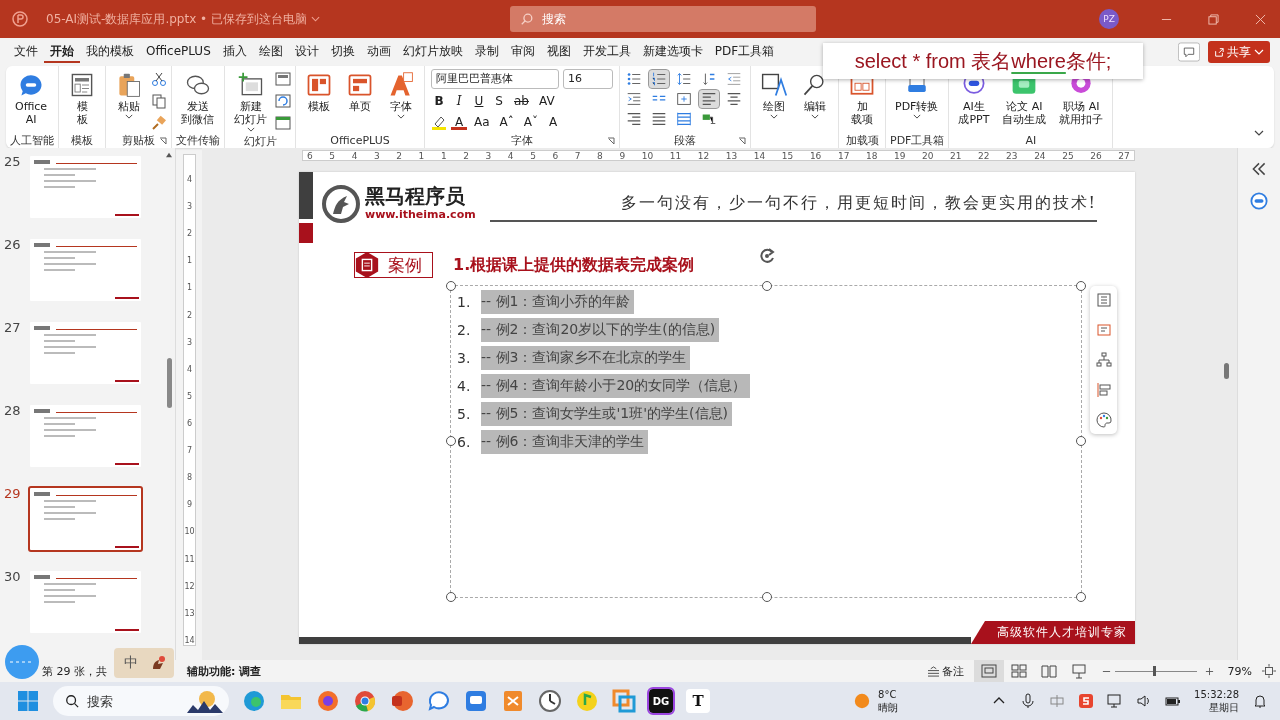  I want to click on ai-assistant-icon, so click(1259, 201).